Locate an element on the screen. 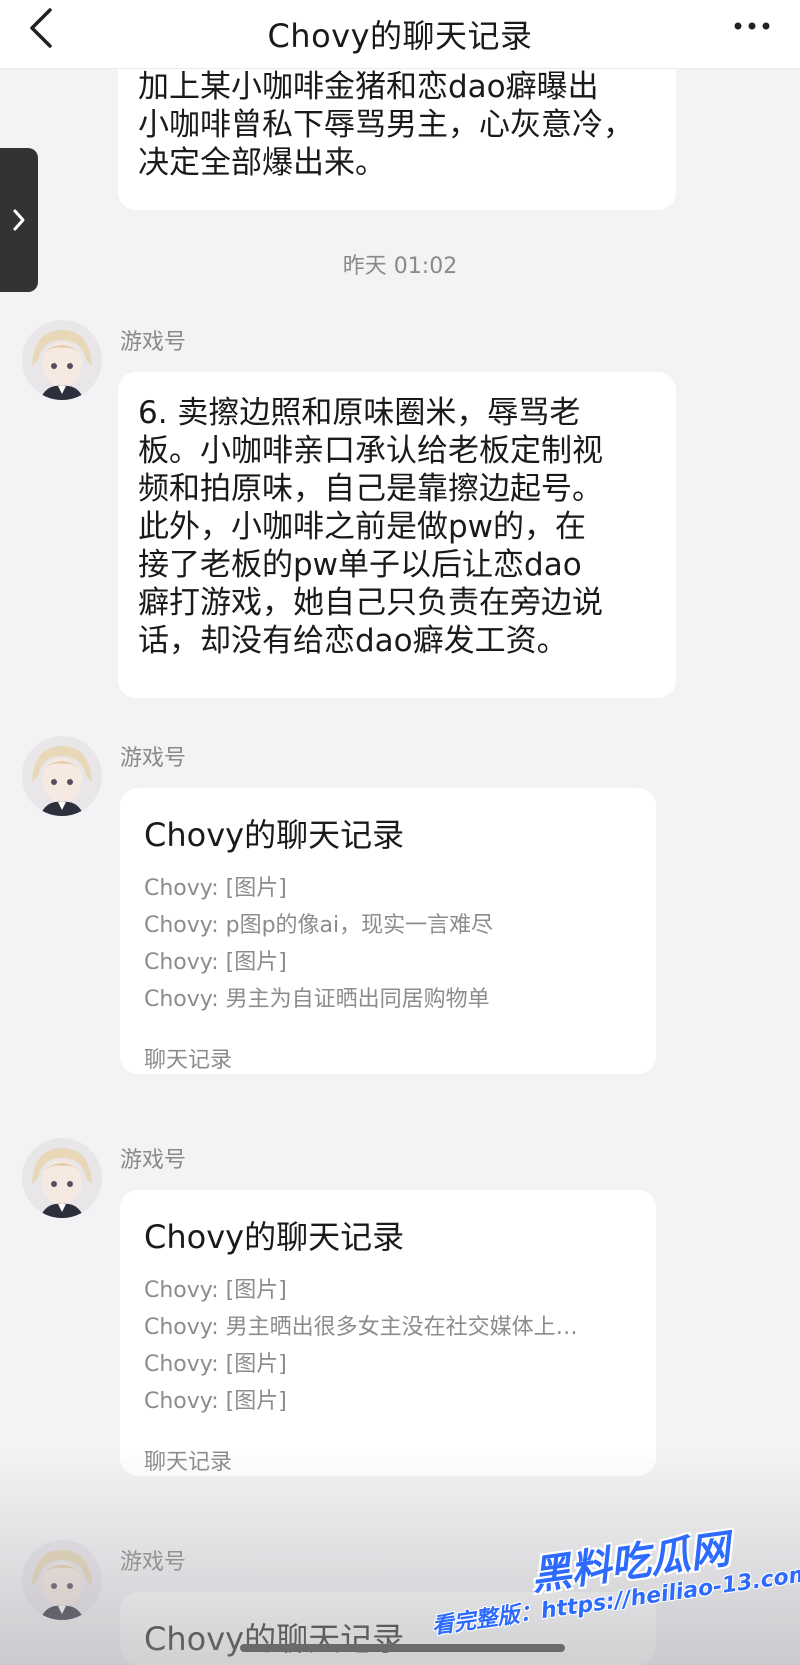 The width and height of the screenshot is (800, 1665). card-line: Chovy: p图p的像ai，现实一言难尽 is located at coordinates (319, 925).